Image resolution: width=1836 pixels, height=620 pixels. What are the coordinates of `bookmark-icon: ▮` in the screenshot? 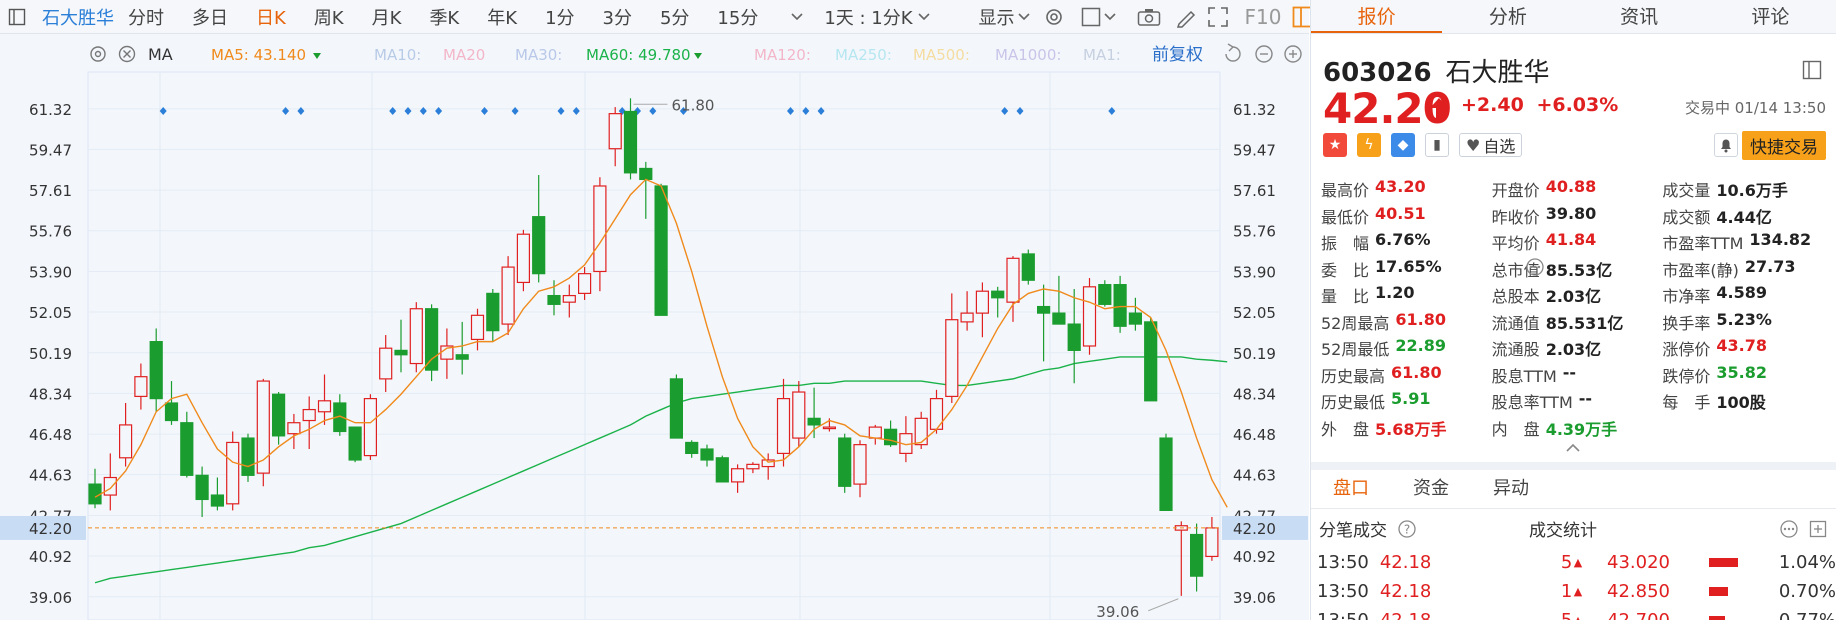 It's located at (1437, 145).